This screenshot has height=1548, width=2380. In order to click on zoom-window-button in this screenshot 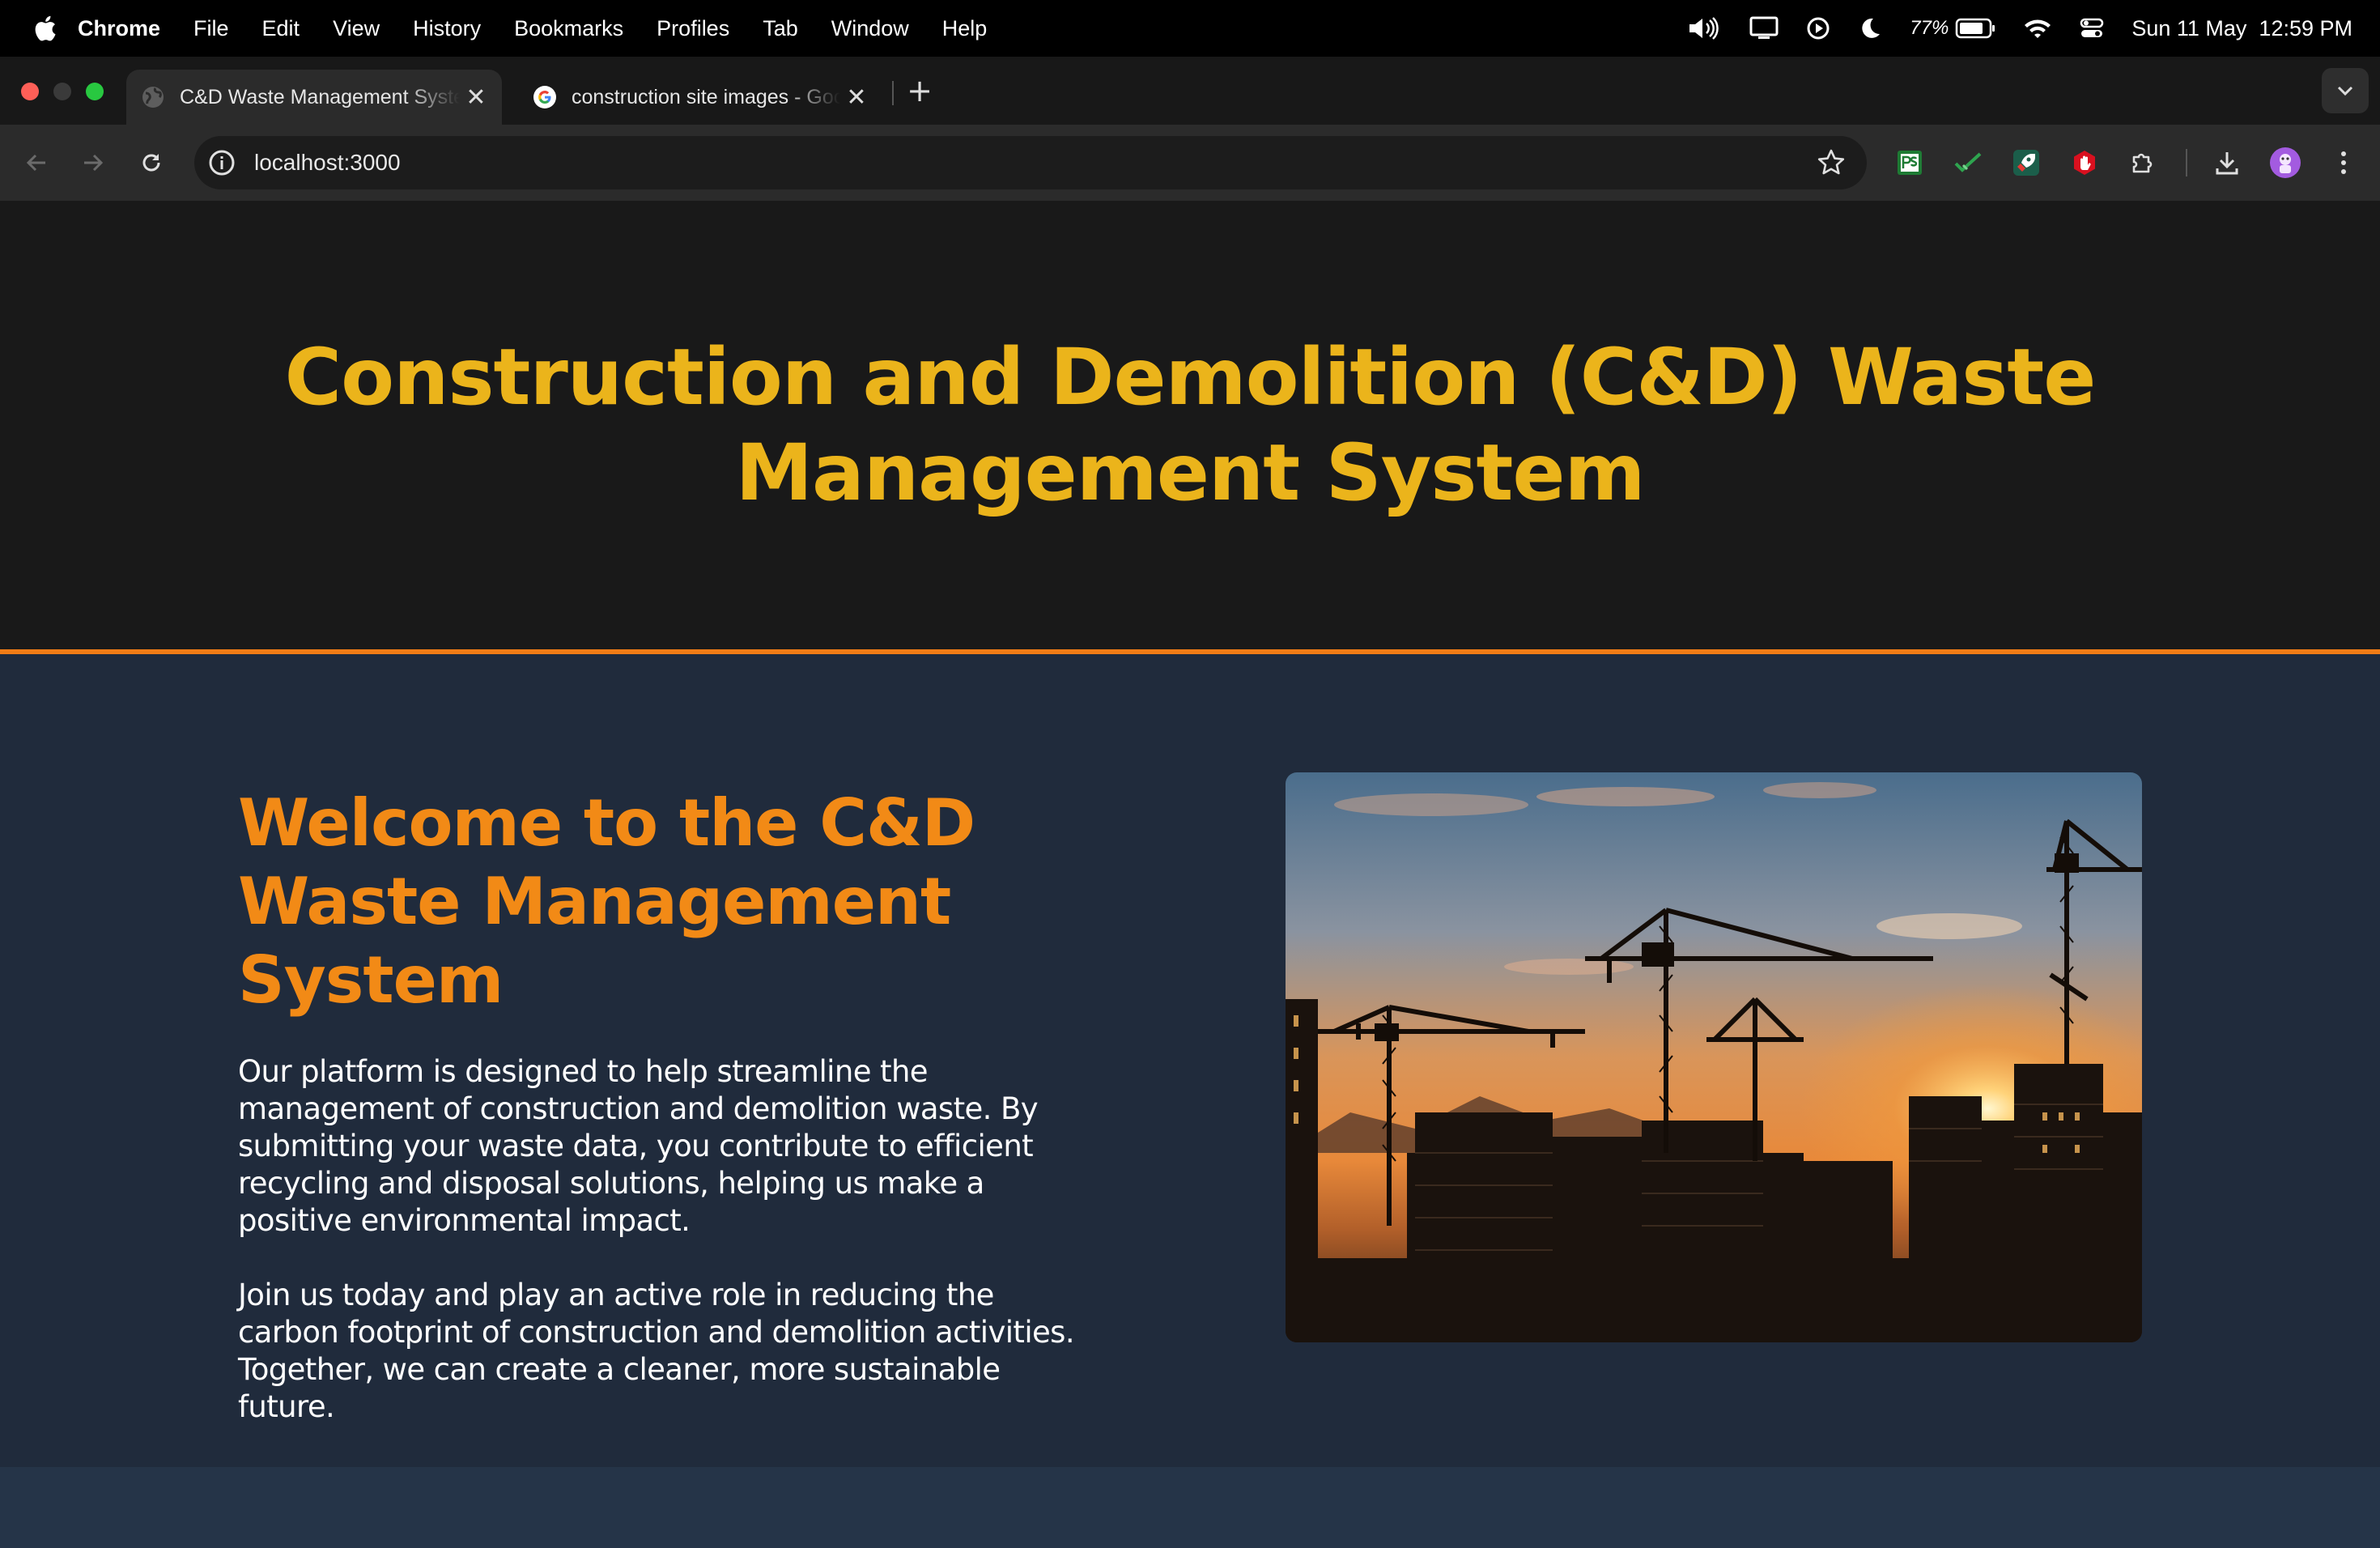, I will do `click(95, 92)`.